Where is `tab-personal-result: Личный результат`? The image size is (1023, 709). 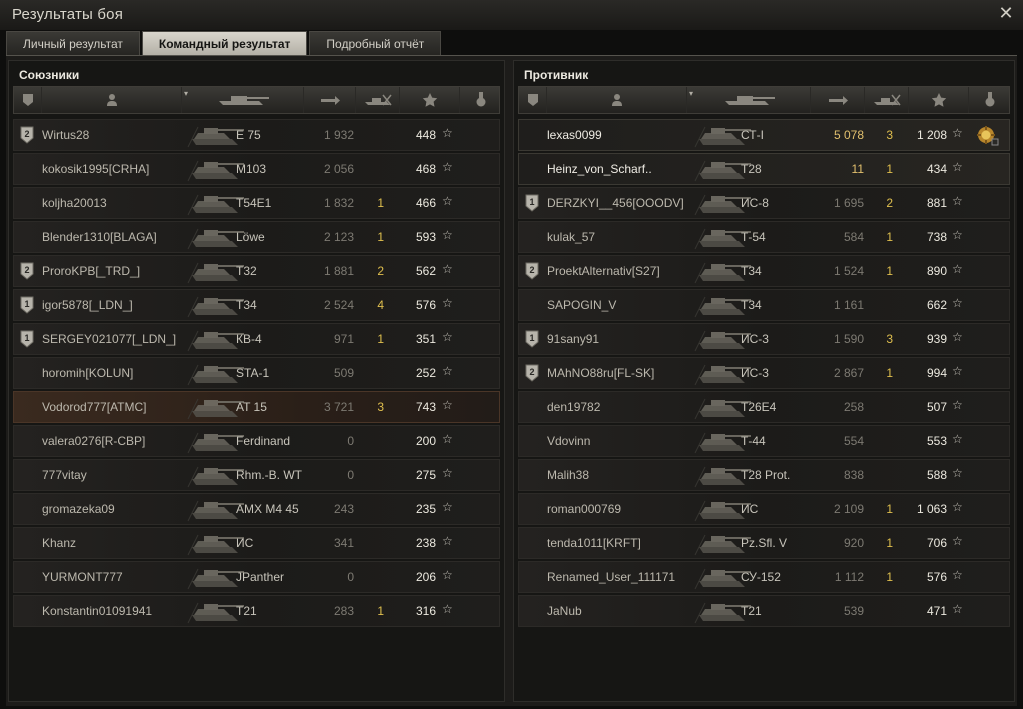
tab-personal-result: Личный результат is located at coordinates (73, 43).